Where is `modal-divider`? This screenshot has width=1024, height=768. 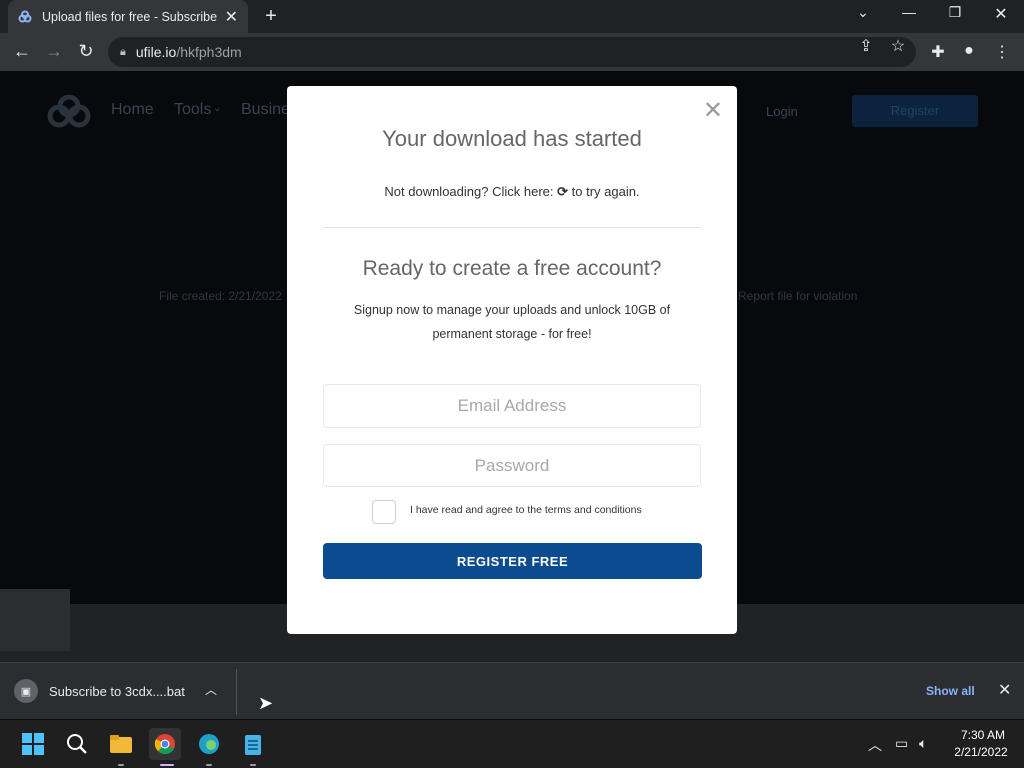
modal-divider is located at coordinates (512, 227).